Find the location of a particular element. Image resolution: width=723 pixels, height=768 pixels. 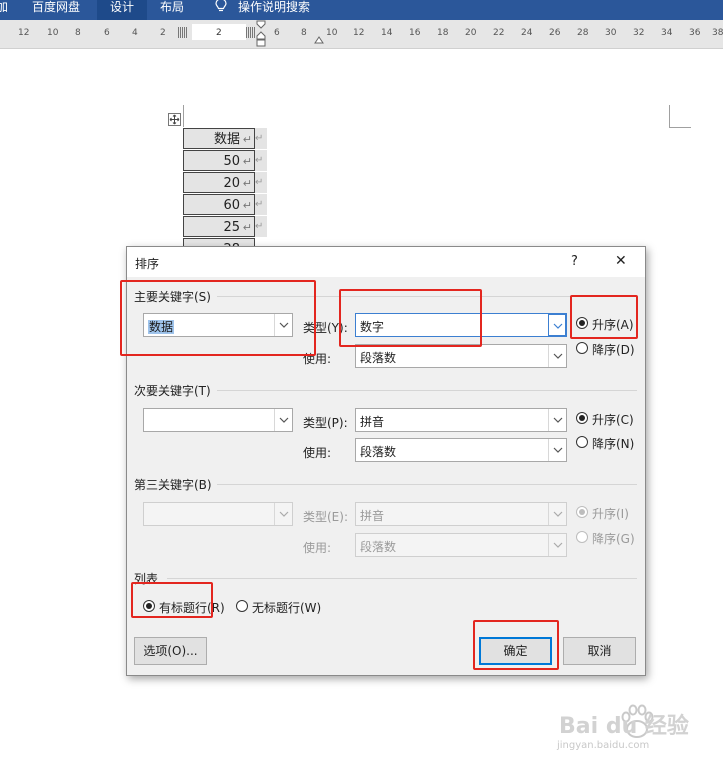

secondary-asc-label: 升序(C) is located at coordinates (613, 419).